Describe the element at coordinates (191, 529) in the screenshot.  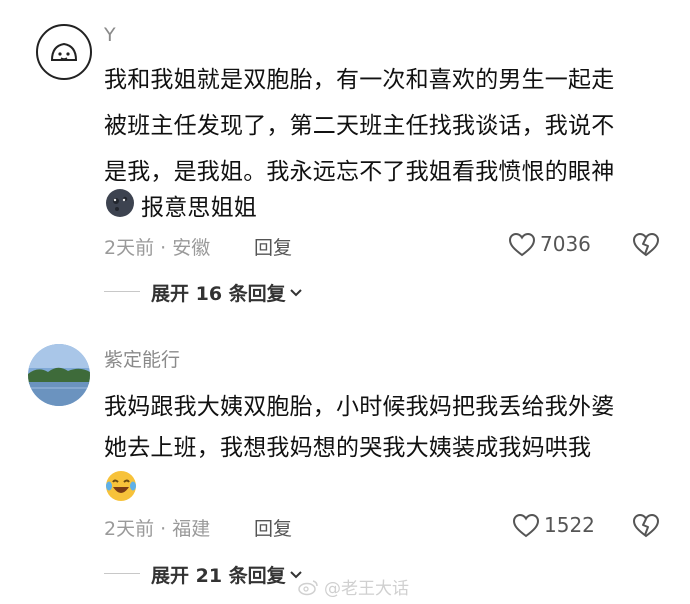
I see `location: 福建` at that location.